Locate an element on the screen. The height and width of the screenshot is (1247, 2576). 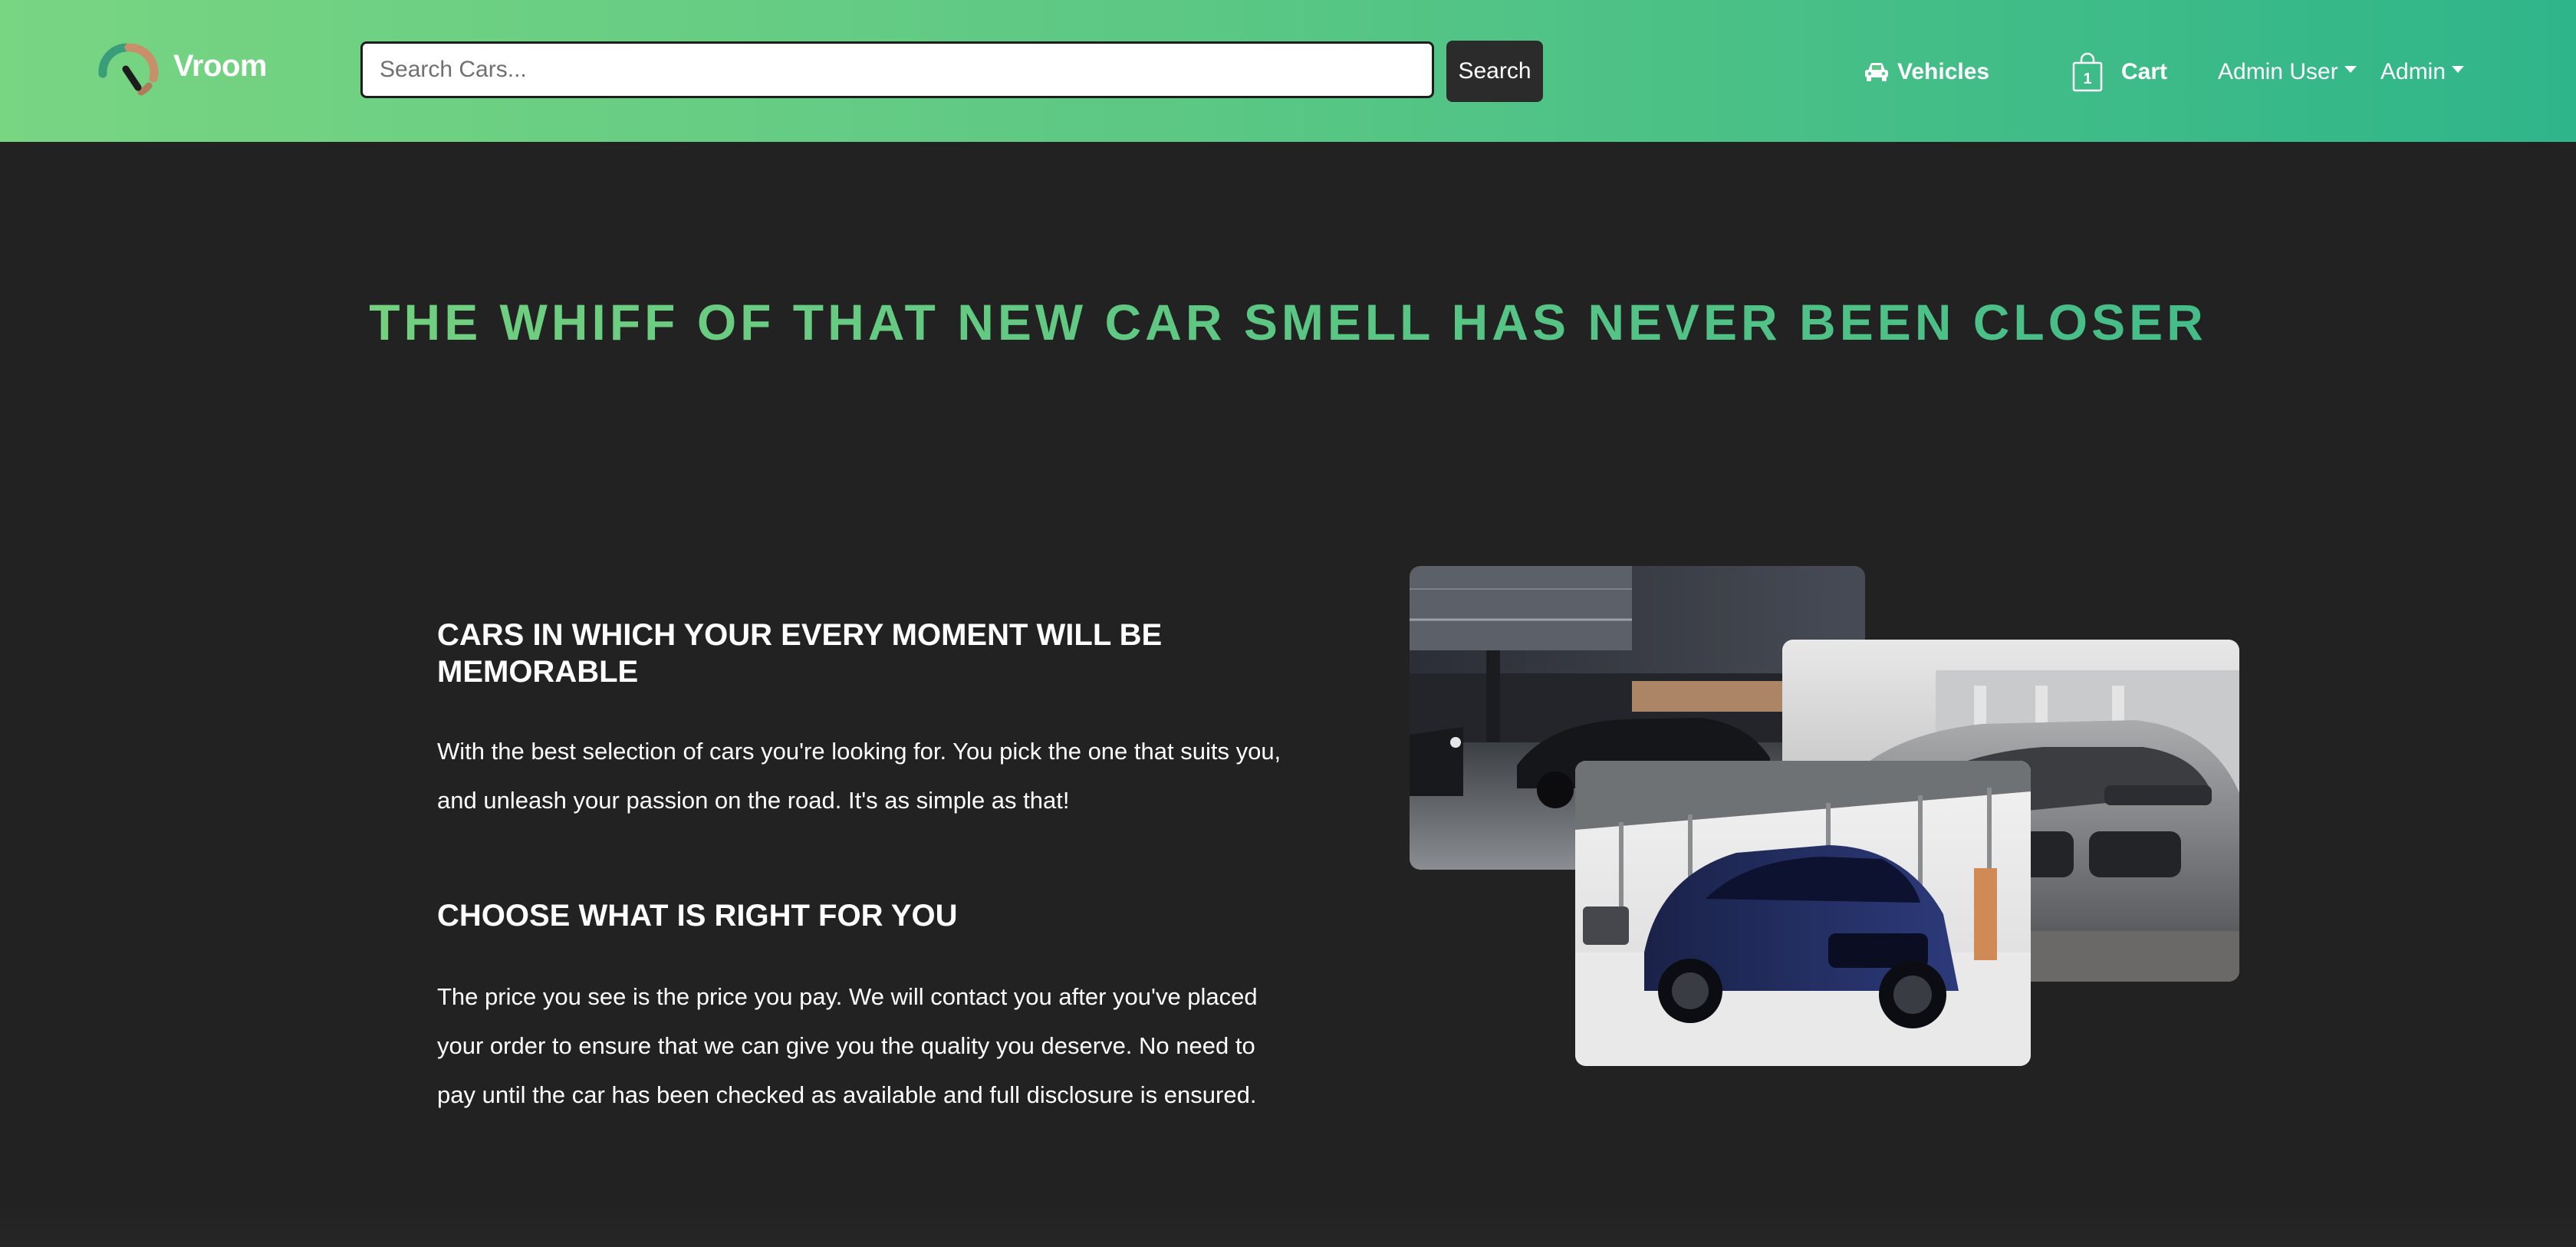
blue-car-photo is located at coordinates (1803, 913).